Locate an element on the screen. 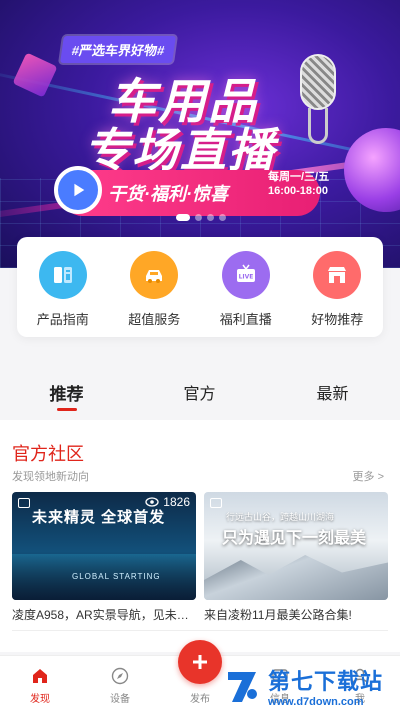  tab-official: 官方 is located at coordinates (199, 387).